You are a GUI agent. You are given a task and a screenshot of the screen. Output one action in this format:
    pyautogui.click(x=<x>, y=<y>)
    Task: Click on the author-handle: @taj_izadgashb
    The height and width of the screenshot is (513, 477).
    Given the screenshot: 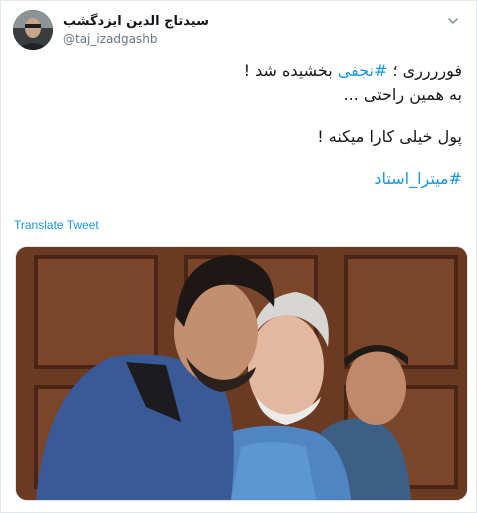 What is the action you would take?
    pyautogui.click(x=110, y=39)
    